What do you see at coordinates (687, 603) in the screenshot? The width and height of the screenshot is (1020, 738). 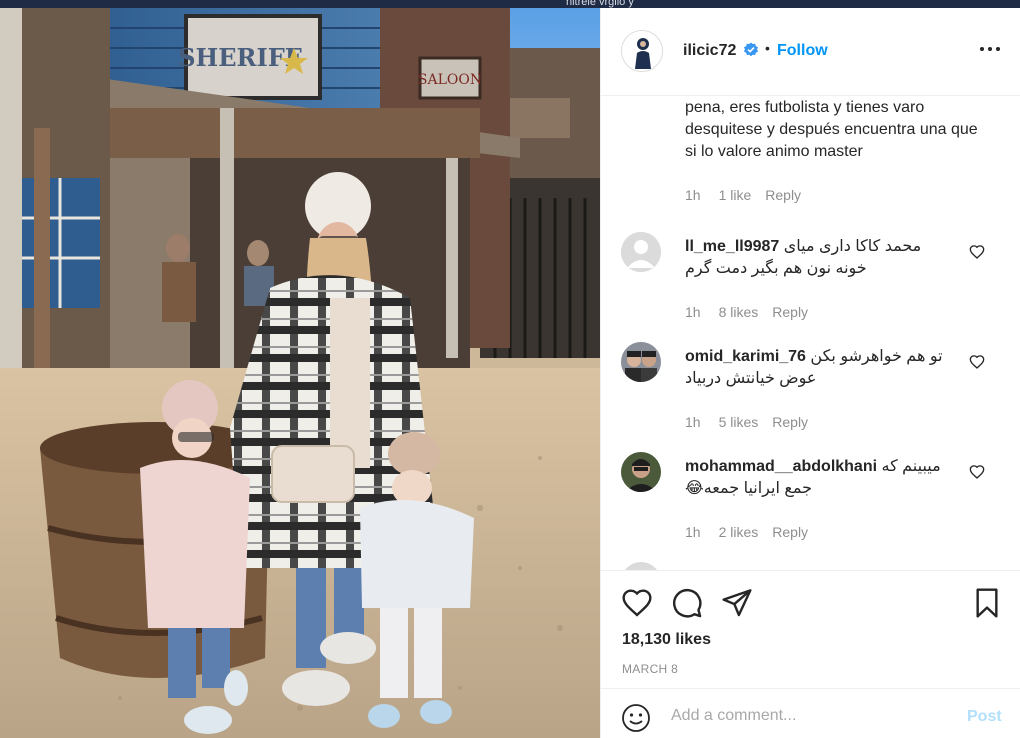 I see `comment-icon` at bounding box center [687, 603].